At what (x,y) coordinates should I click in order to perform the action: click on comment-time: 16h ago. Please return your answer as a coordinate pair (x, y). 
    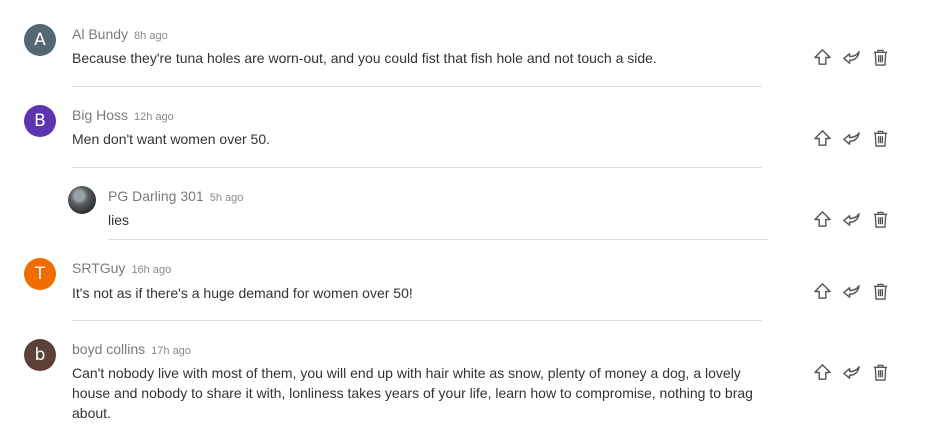
    Looking at the image, I should click on (151, 270).